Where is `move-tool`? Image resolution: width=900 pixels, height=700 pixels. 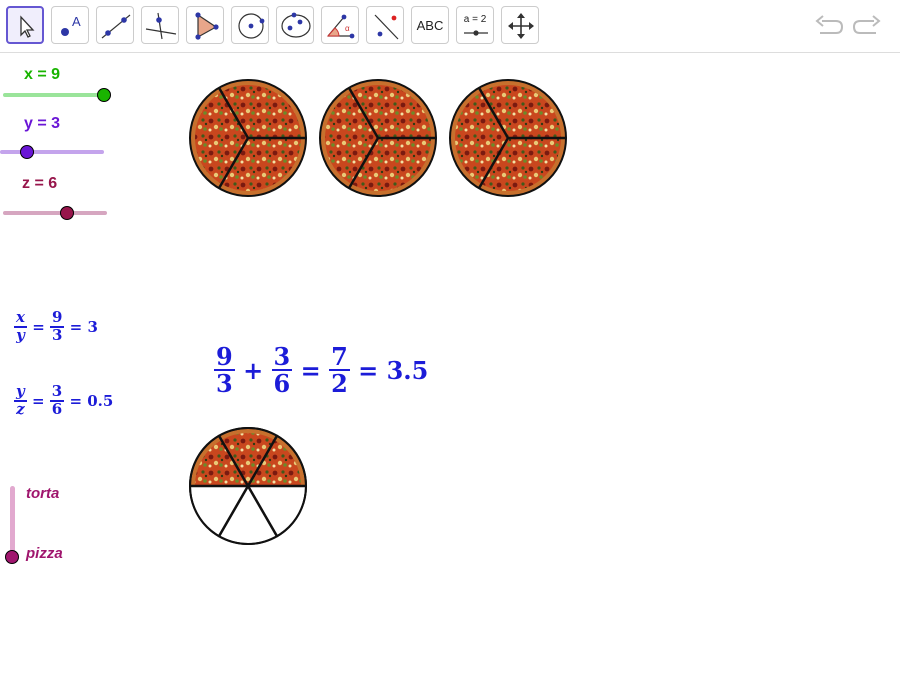 move-tool is located at coordinates (25, 25).